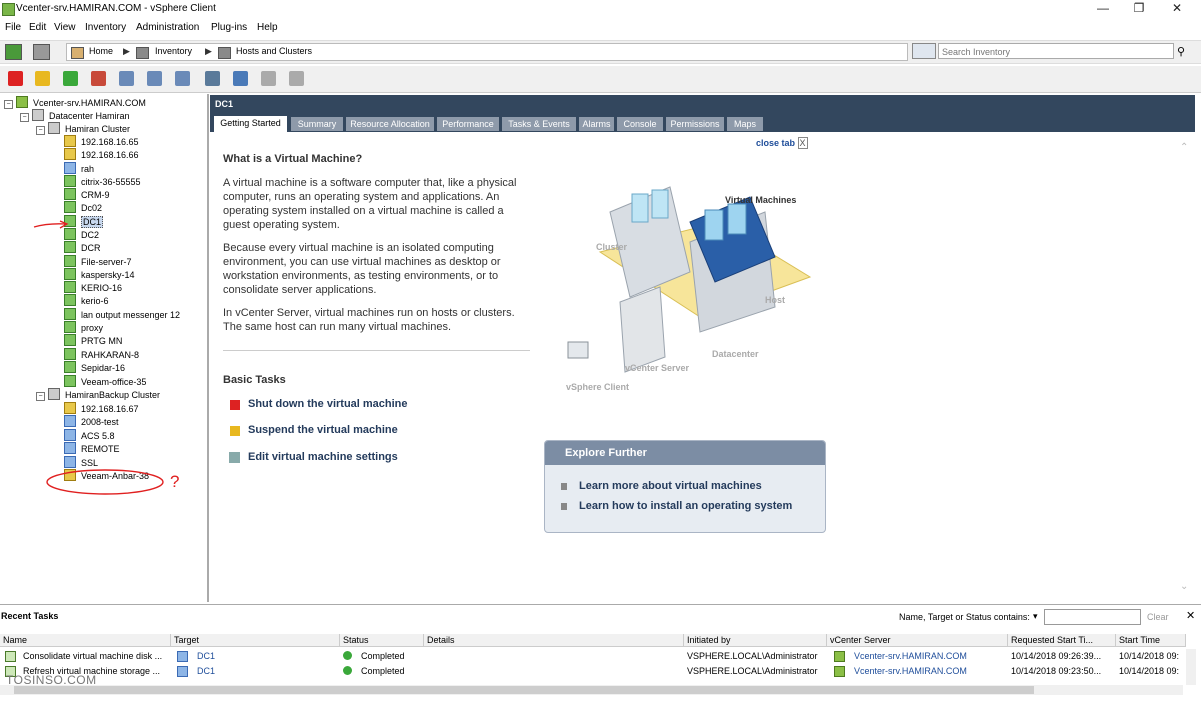  Describe the element at coordinates (37, 27) in the screenshot. I see `menu-edit: Edit` at that location.